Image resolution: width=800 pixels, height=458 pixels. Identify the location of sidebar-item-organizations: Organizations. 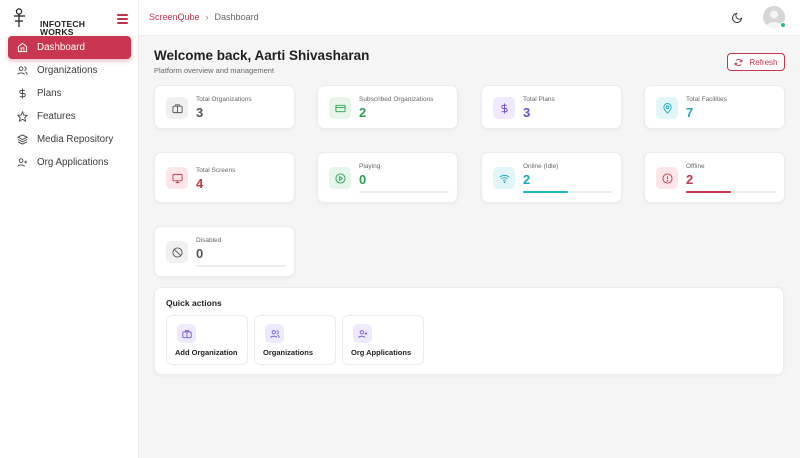
(69, 70).